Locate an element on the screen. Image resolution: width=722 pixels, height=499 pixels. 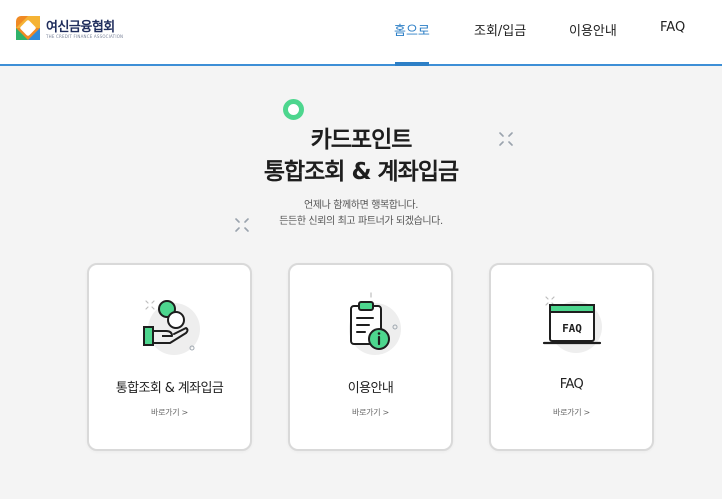
decorative-ring-icon is located at coordinates (293, 109).